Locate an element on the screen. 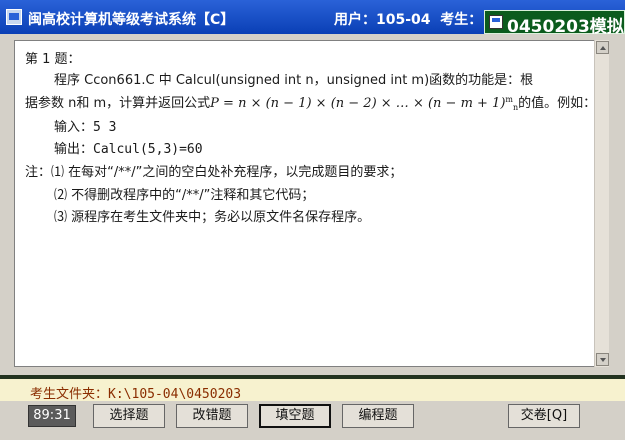 The image size is (625, 440). scroll-up-button is located at coordinates (602, 47).